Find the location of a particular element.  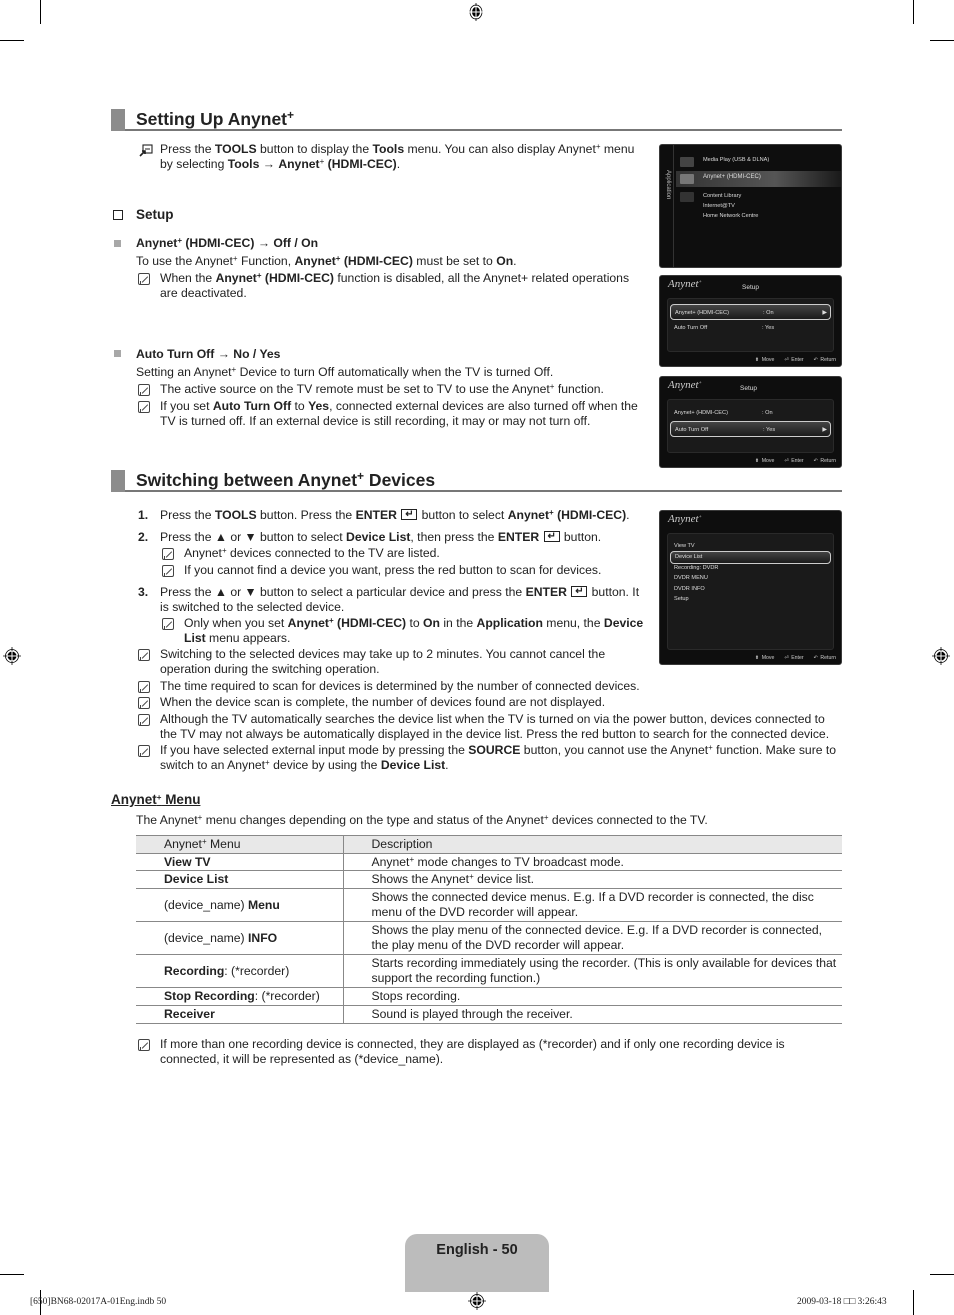

table-cell-menu: (device_name) INFO is located at coordinates (239, 938).